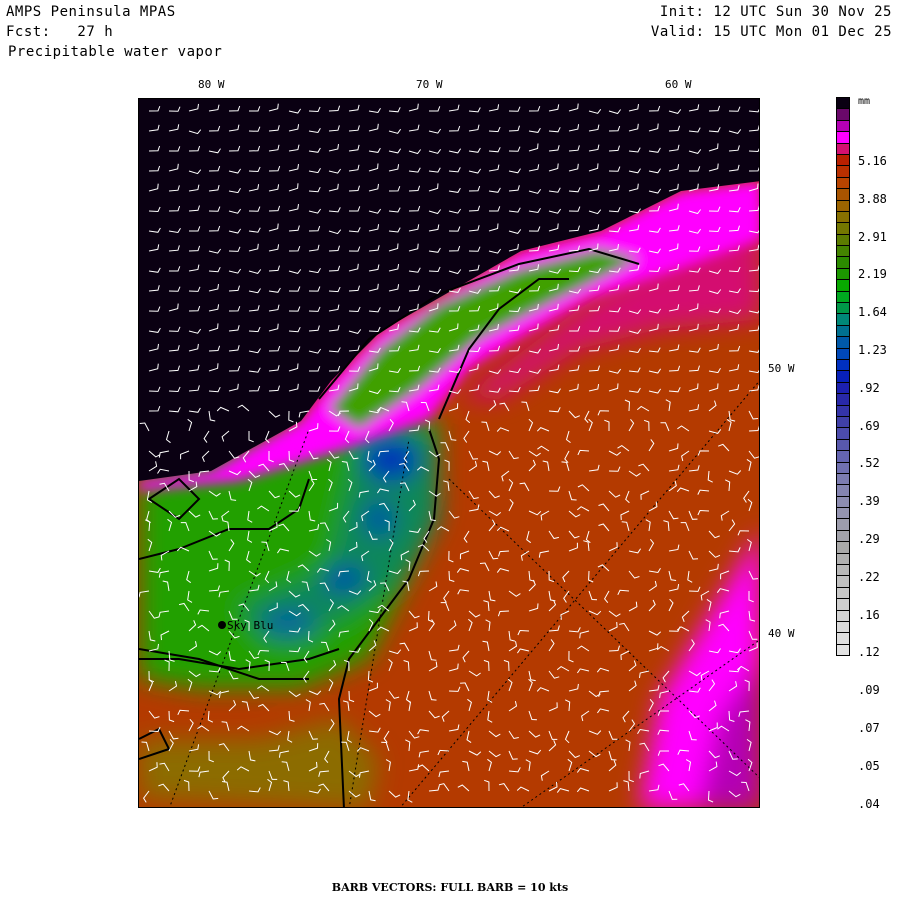 This screenshot has width=900, height=900. I want to click on colorbar-label: 2.91, so click(872, 236).